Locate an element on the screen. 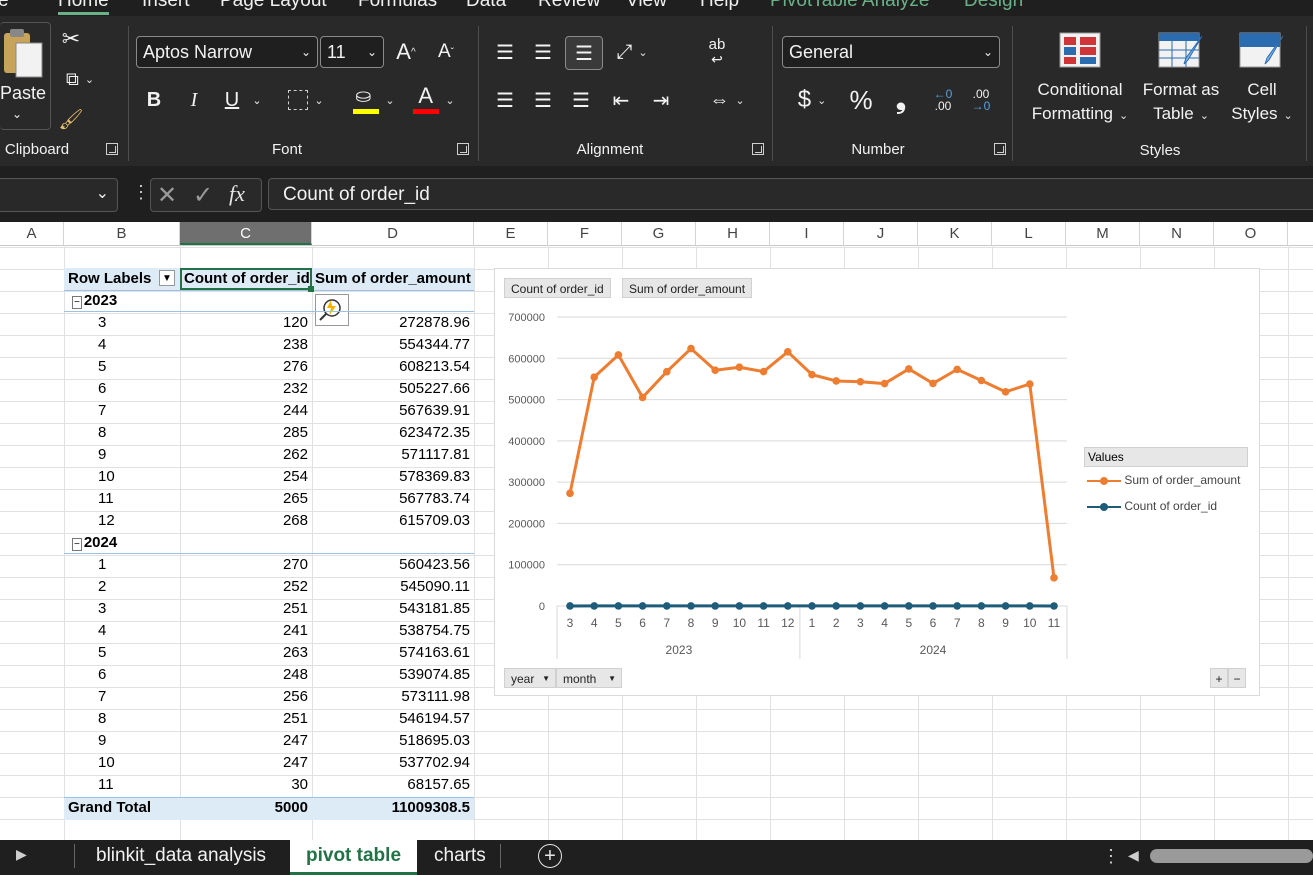  cell-styles-button: Cell Styles ⌄ is located at coordinates (1262, 83).